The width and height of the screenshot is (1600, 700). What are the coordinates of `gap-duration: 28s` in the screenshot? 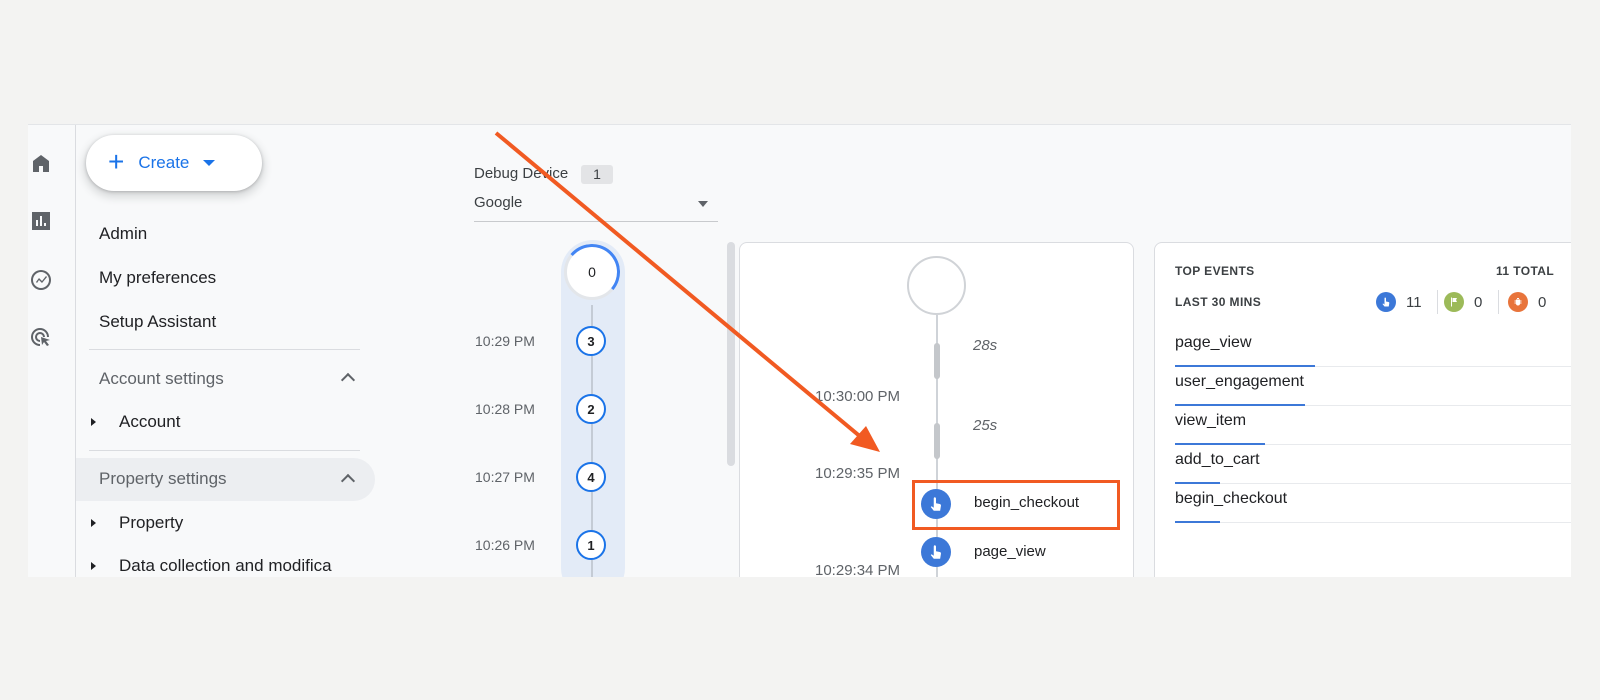 It's located at (985, 345).